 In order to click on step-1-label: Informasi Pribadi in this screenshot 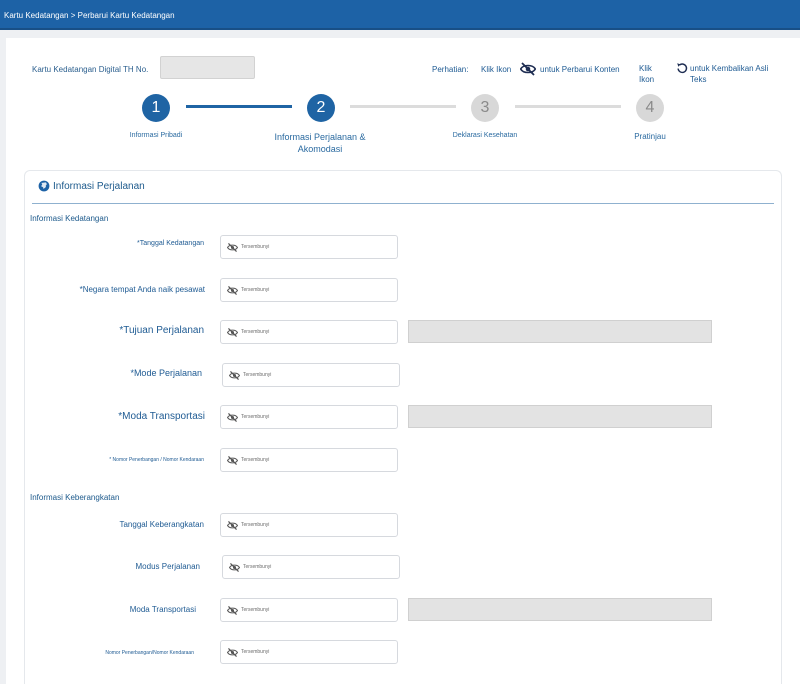, I will do `click(156, 135)`.